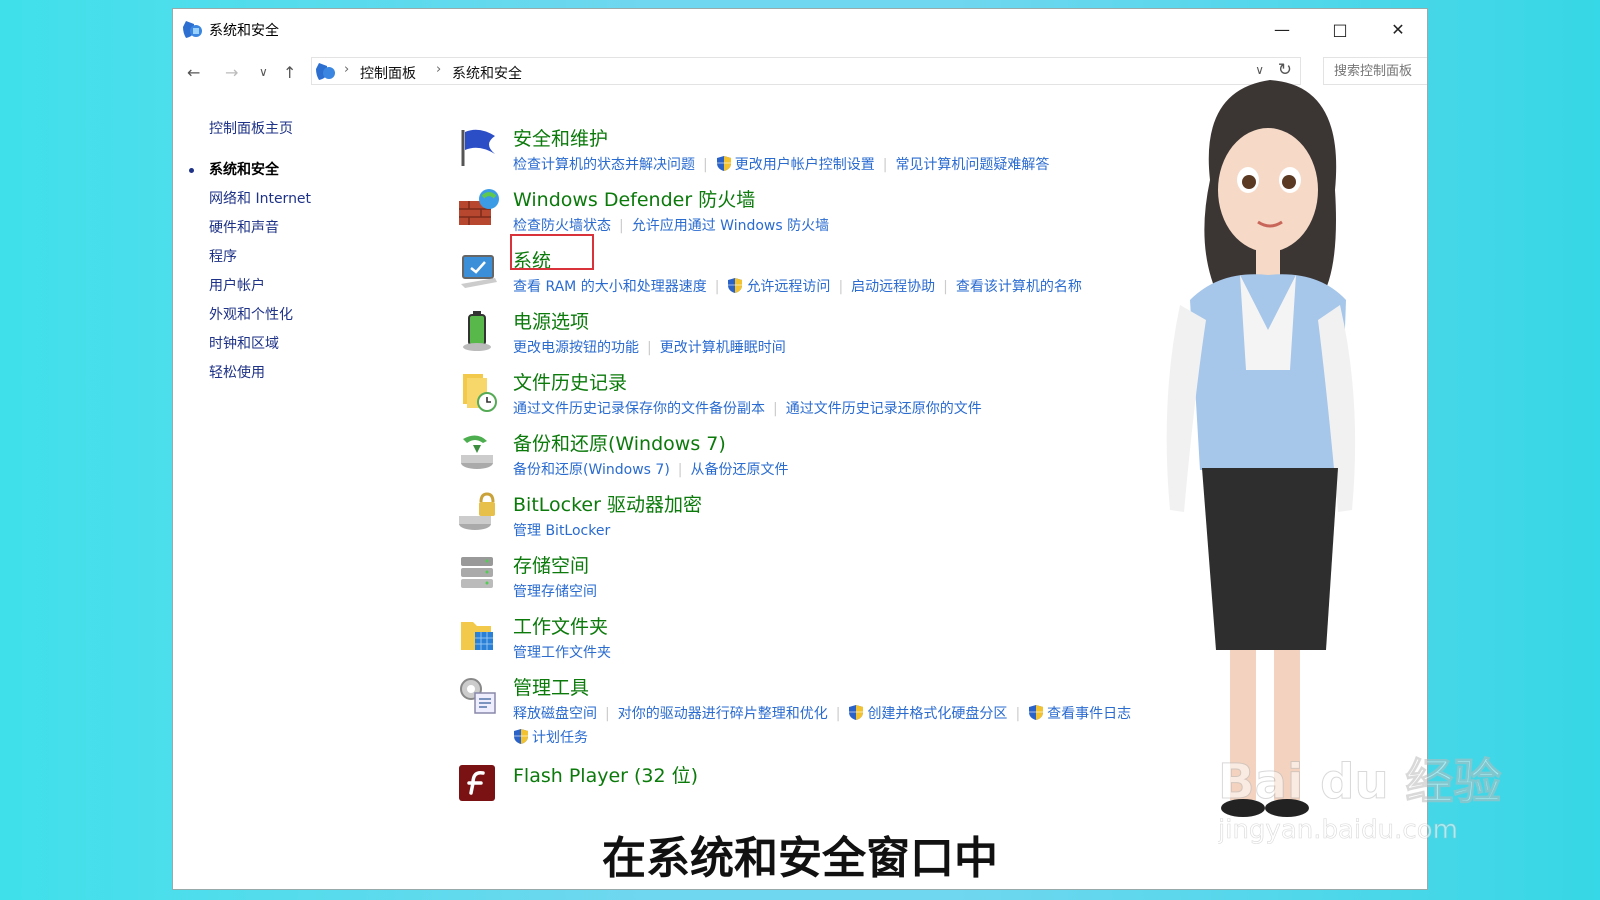 The image size is (1600, 900). Describe the element at coordinates (260, 344) in the screenshot. I see `sidebar-item-clock-region: 时钟和区域` at that location.